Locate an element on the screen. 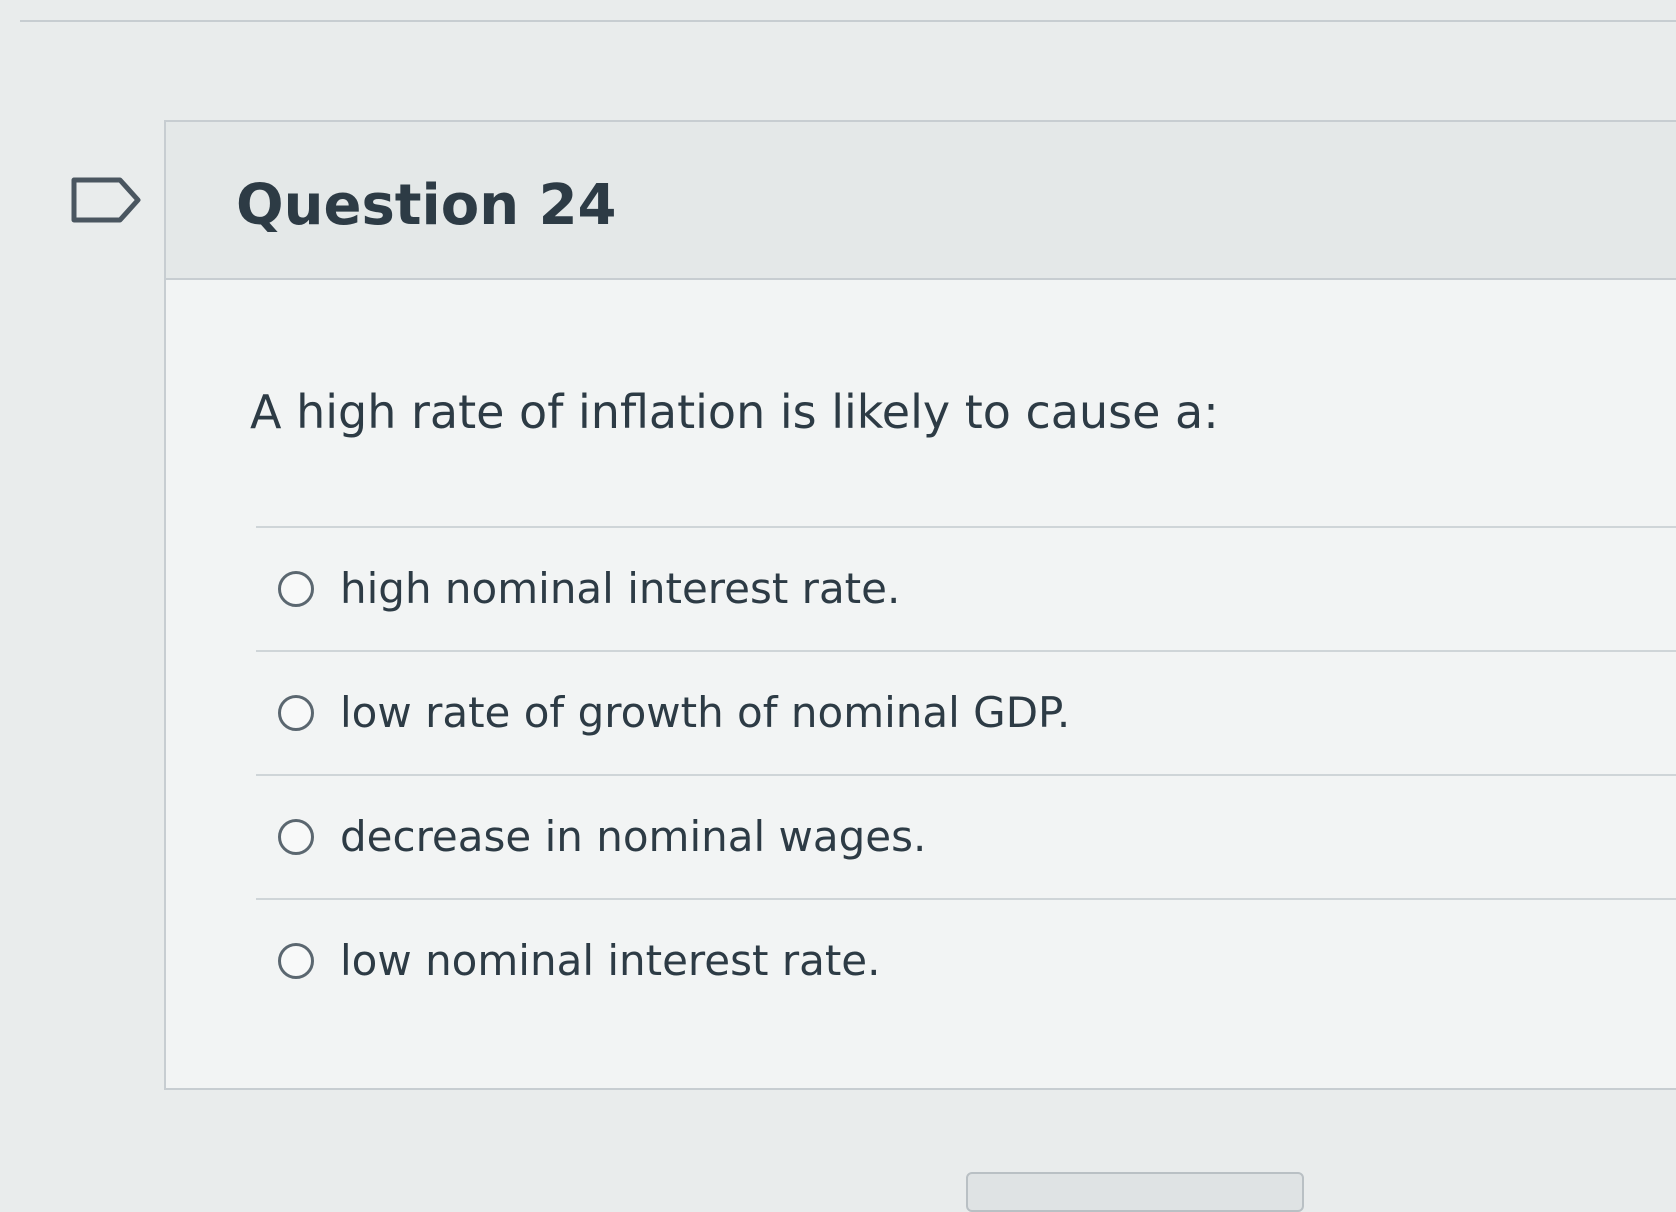 Image resolution: width=1676 pixels, height=1212 pixels. bottom-button is located at coordinates (1135, 1192).